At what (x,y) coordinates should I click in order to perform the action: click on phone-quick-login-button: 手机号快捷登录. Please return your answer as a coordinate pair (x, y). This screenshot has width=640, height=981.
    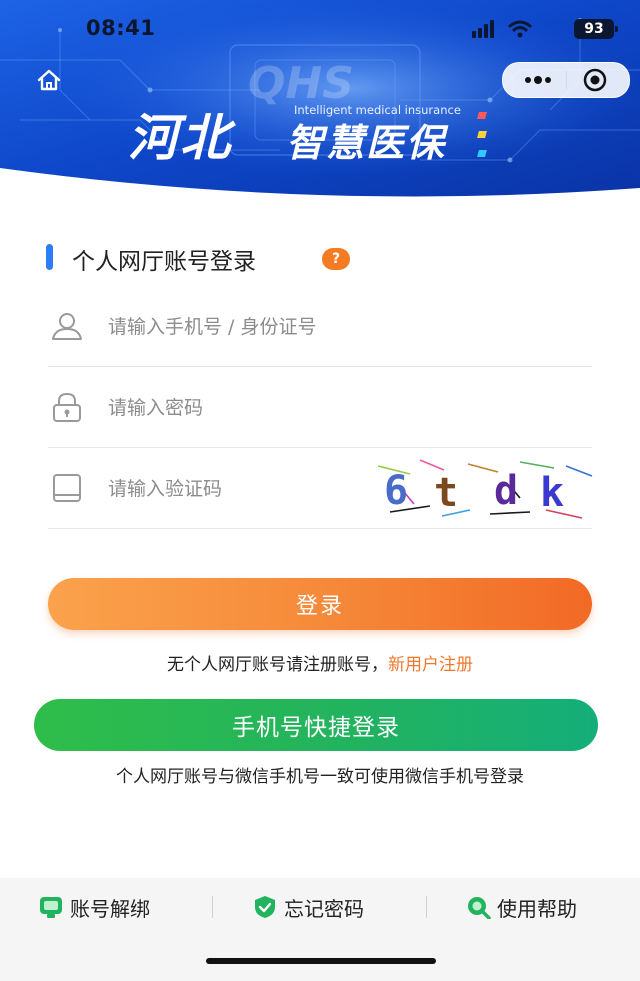
    Looking at the image, I should click on (316, 725).